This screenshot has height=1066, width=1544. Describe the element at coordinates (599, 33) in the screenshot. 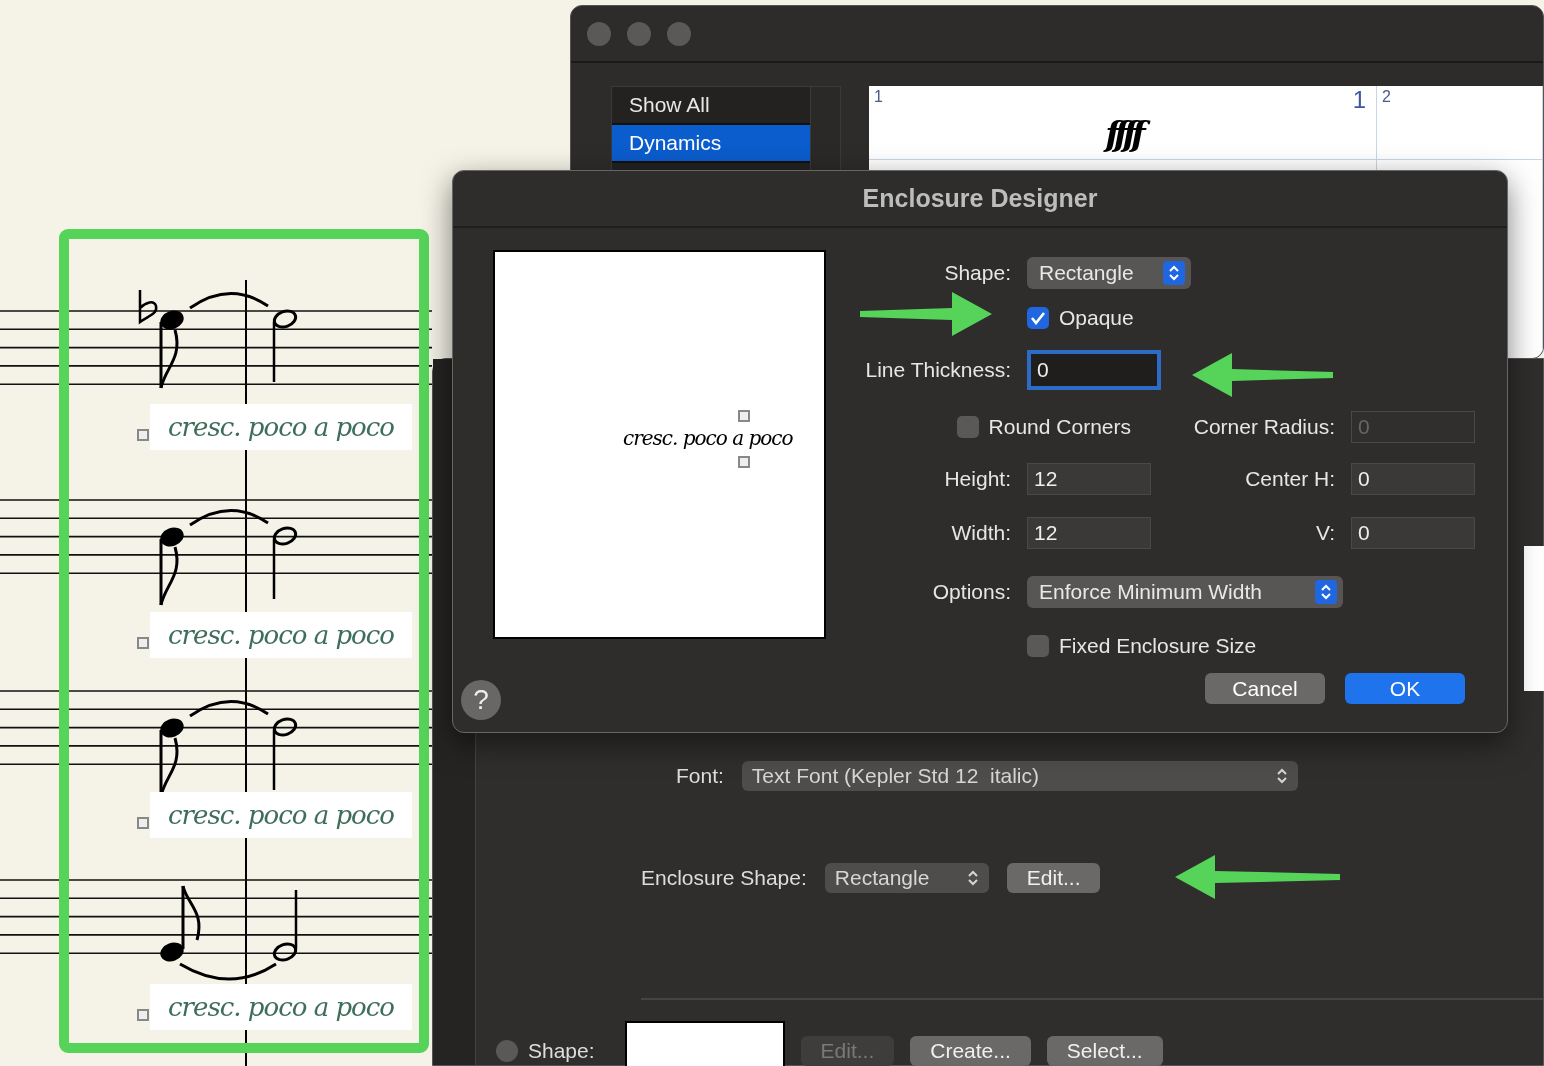

I see `close-button` at that location.